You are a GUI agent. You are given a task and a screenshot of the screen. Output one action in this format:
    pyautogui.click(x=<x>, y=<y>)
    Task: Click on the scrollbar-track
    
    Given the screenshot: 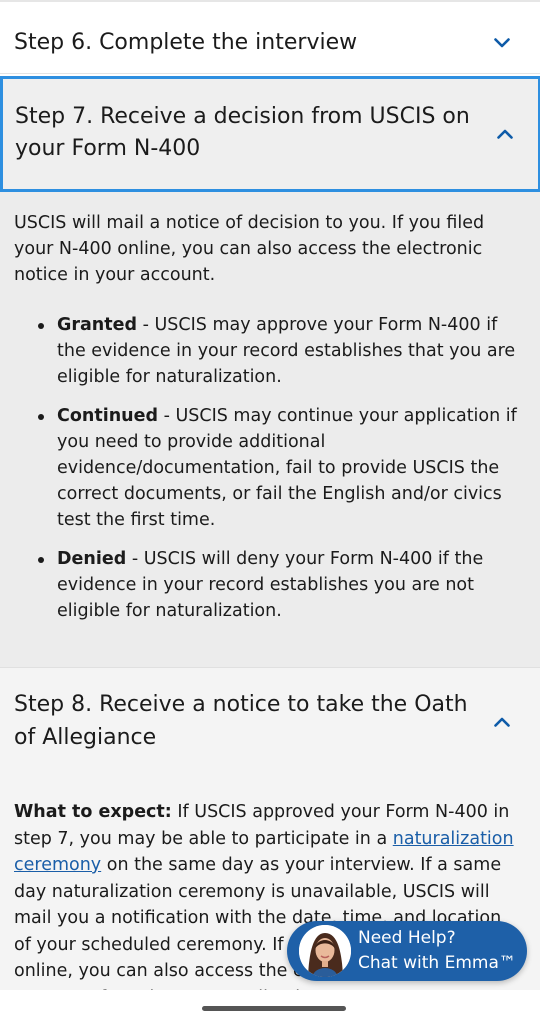 What is the action you would take?
    pyautogui.click(x=543, y=495)
    